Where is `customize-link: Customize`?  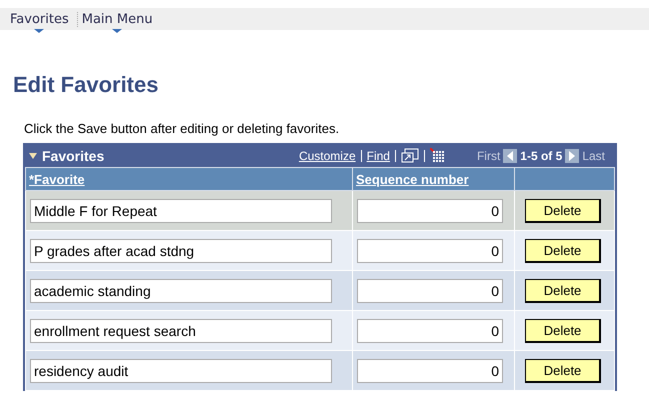
customize-link: Customize is located at coordinates (327, 156).